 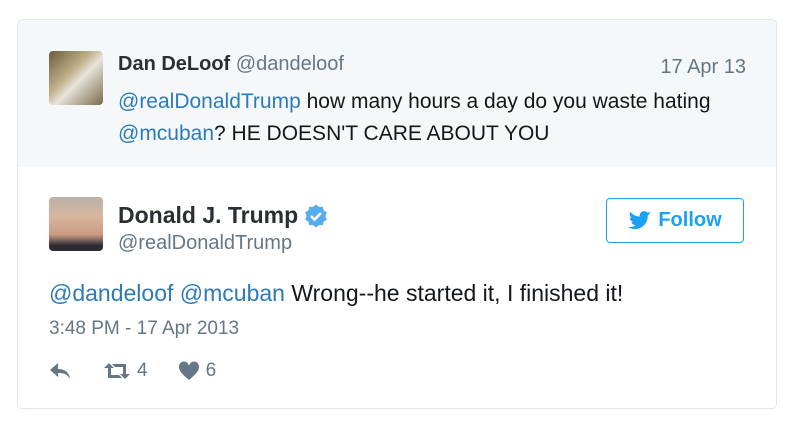 What do you see at coordinates (205, 243) in the screenshot?
I see `author-handle: @realDonaldTrump` at bounding box center [205, 243].